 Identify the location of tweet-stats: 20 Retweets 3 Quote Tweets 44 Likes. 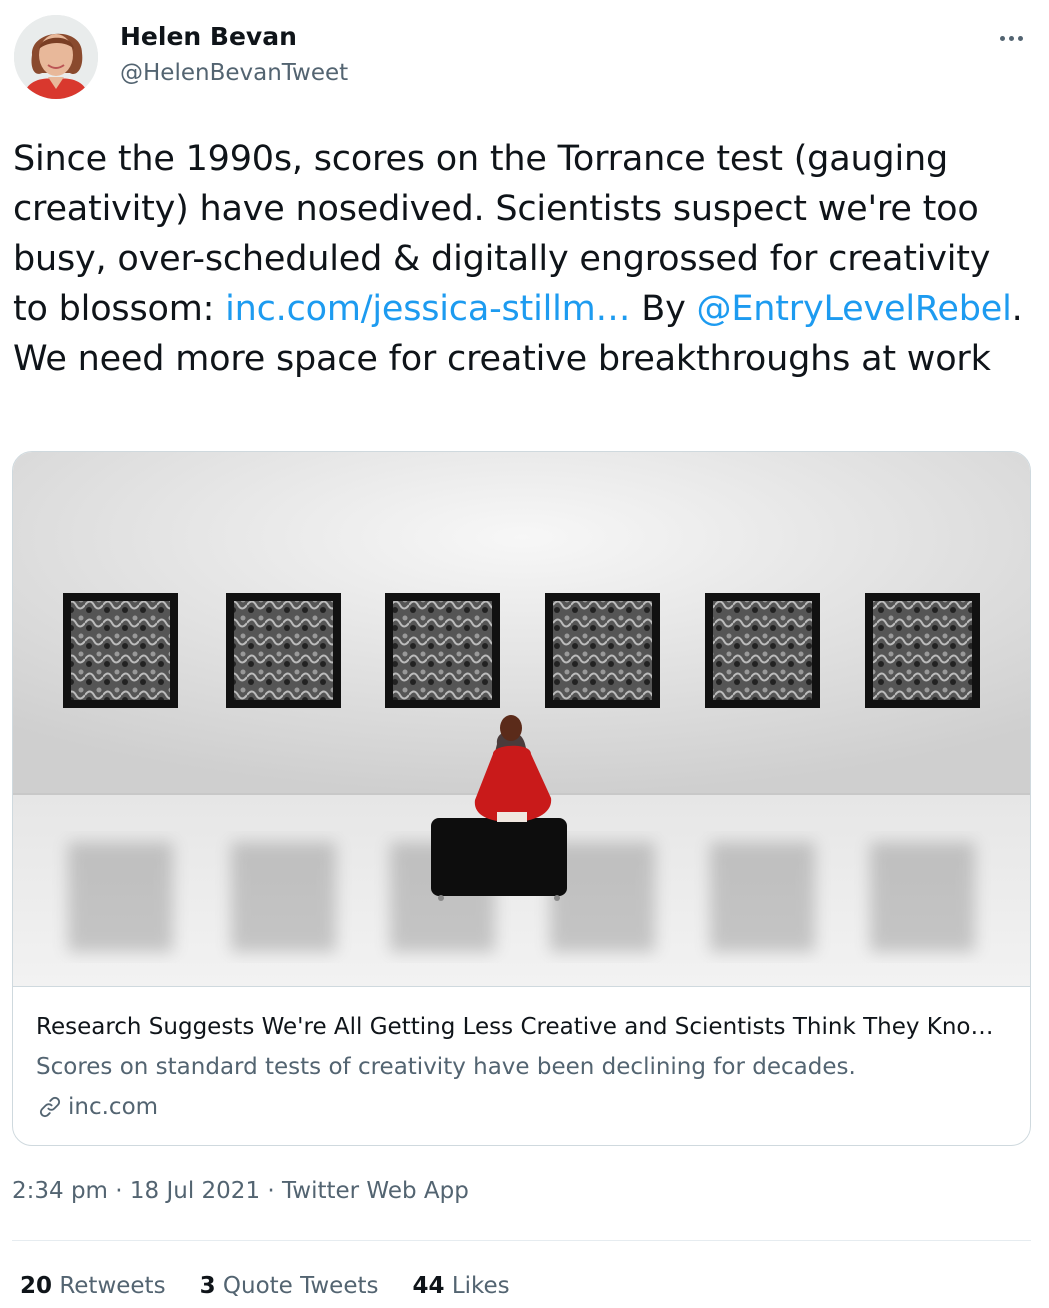
(282, 1286).